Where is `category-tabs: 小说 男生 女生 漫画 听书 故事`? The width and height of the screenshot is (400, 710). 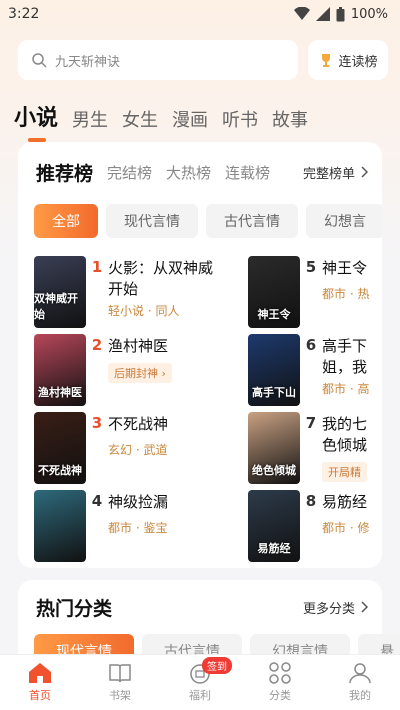 category-tabs: 小说 男生 女生 漫画 听书 故事 is located at coordinates (161, 117).